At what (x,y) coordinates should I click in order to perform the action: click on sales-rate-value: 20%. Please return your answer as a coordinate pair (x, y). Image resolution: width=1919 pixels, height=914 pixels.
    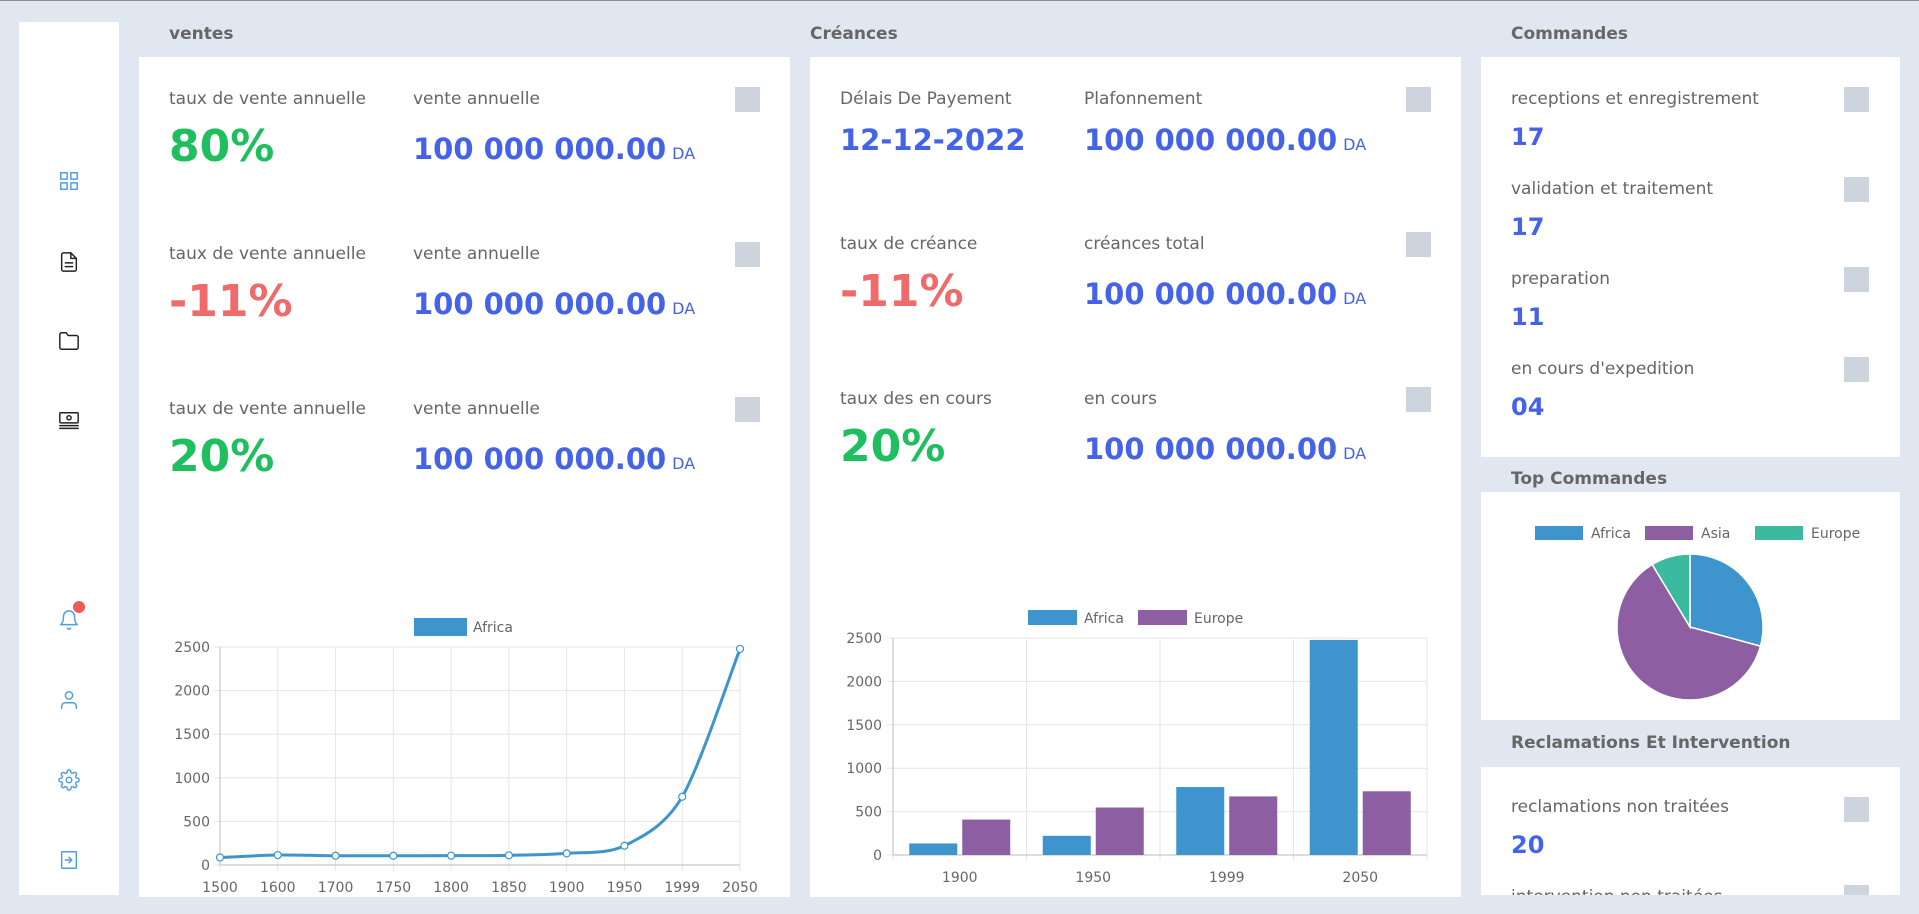
    Looking at the image, I should click on (222, 456).